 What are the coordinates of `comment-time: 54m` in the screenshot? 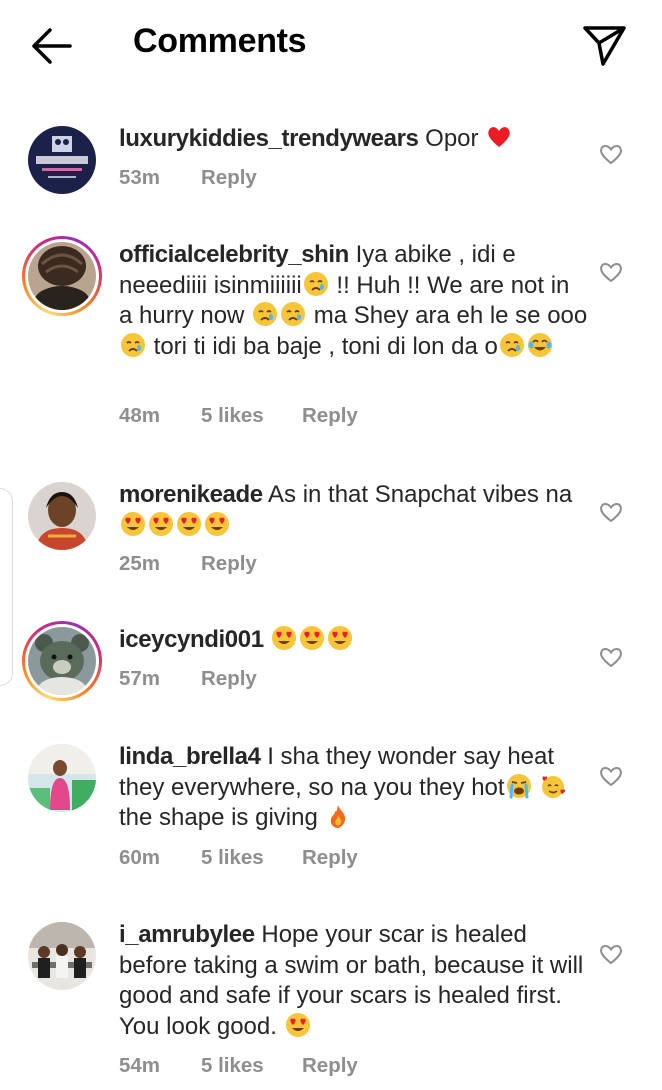 It's located at (140, 1065).